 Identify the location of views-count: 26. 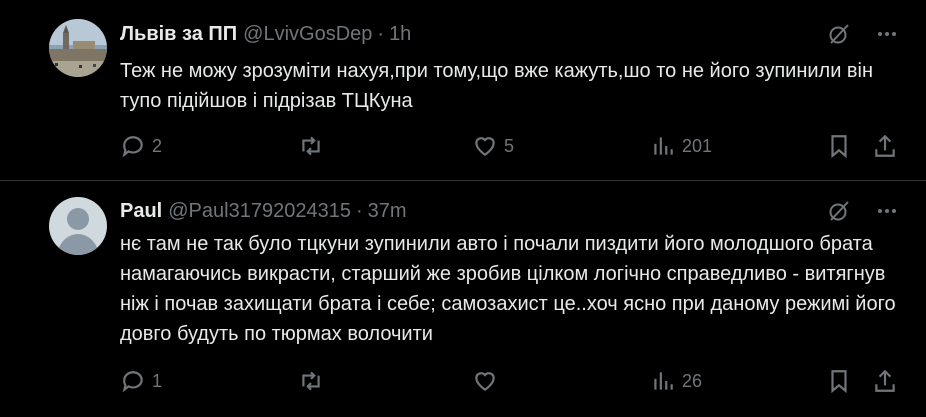
(692, 380).